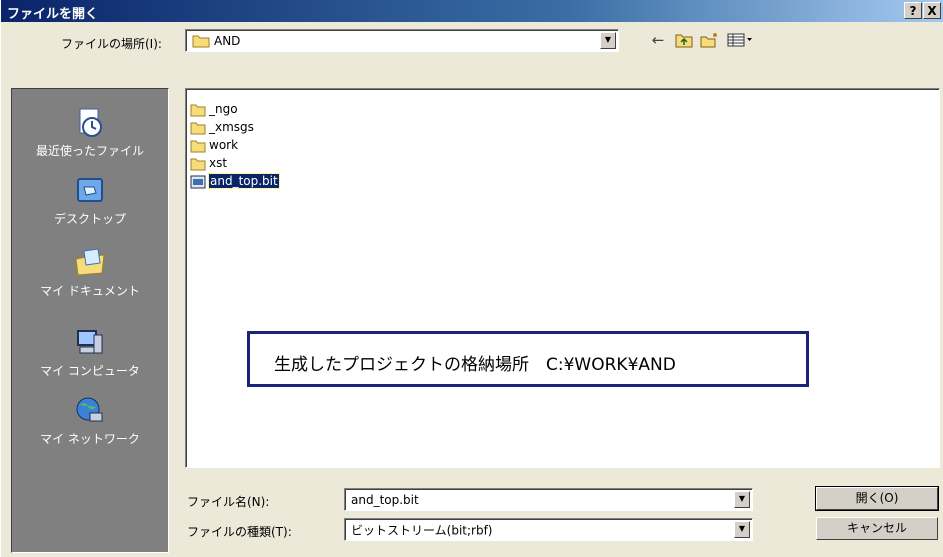 The image size is (943, 557). Describe the element at coordinates (208, 163) in the screenshot. I see `list-item: xst` at that location.